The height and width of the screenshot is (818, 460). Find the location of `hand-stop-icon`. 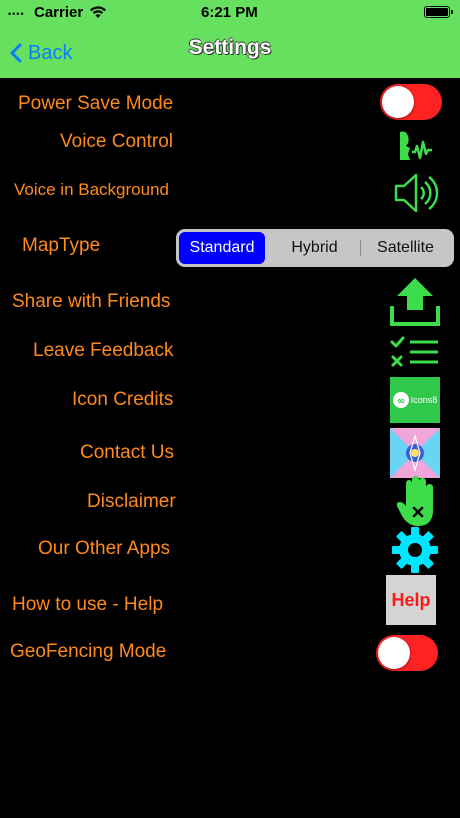

hand-stop-icon is located at coordinates (418, 501).